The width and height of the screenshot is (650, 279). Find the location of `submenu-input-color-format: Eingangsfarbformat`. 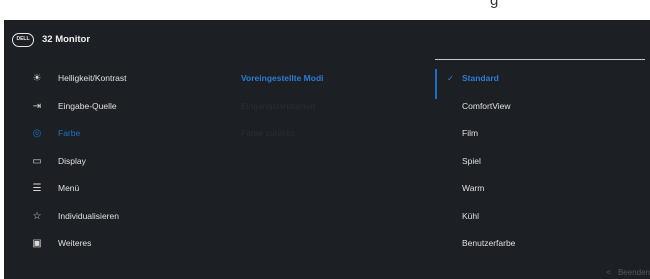

submenu-input-color-format: Eingangsfarbformat is located at coordinates (336, 107).